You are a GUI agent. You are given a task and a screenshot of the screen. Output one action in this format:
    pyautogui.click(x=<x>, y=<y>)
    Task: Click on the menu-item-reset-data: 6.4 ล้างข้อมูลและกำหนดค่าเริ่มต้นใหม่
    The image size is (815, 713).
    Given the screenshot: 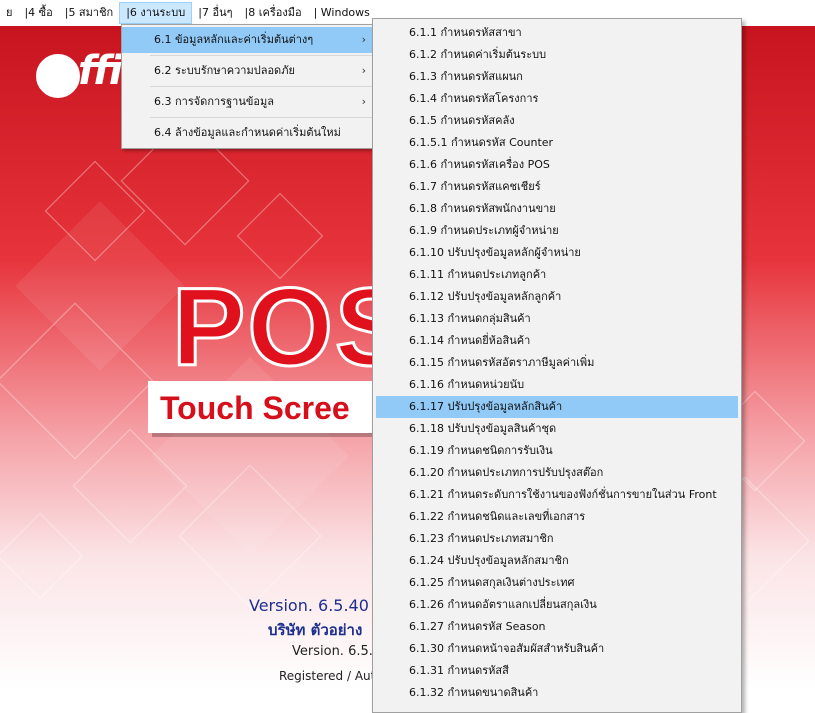 What is the action you would take?
    pyautogui.click(x=248, y=133)
    